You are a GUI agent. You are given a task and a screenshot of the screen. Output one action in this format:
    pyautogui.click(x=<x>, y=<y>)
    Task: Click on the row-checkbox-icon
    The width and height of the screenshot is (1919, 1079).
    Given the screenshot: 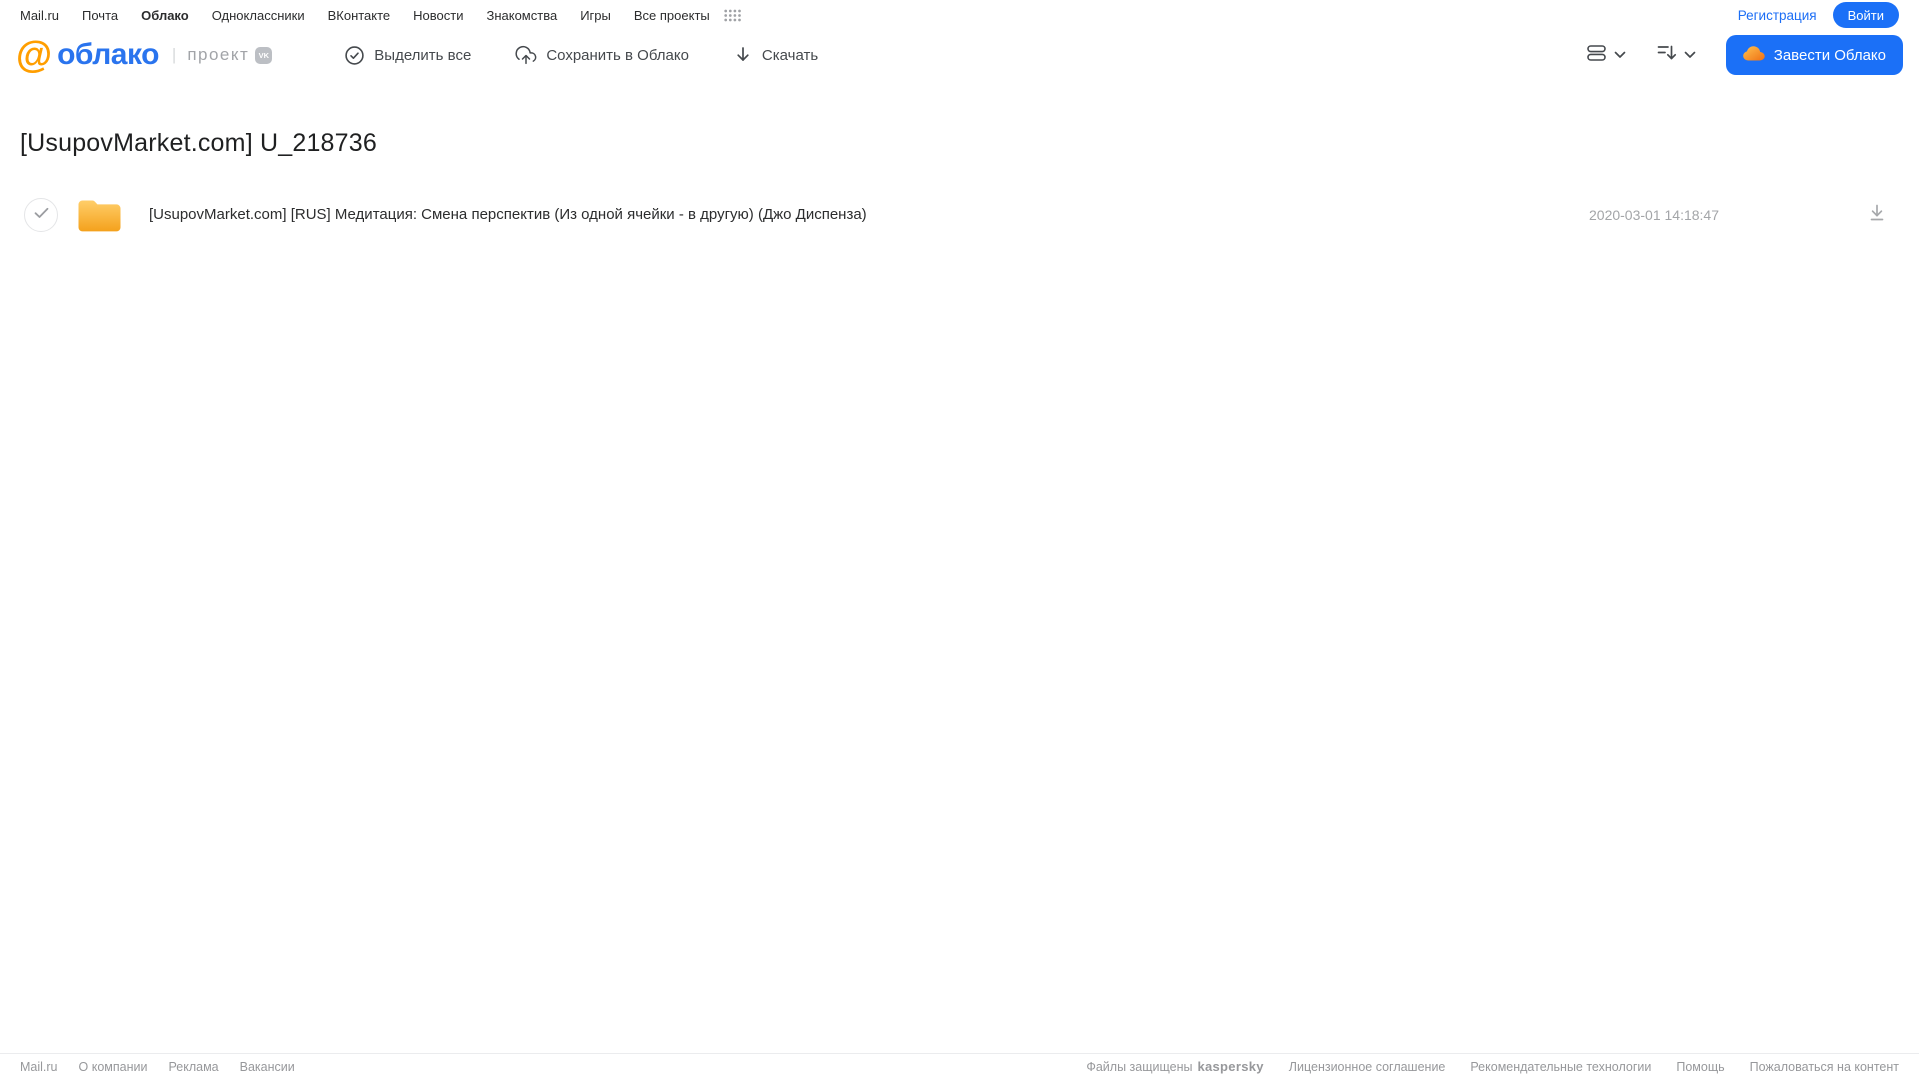 What is the action you would take?
    pyautogui.click(x=41, y=215)
    